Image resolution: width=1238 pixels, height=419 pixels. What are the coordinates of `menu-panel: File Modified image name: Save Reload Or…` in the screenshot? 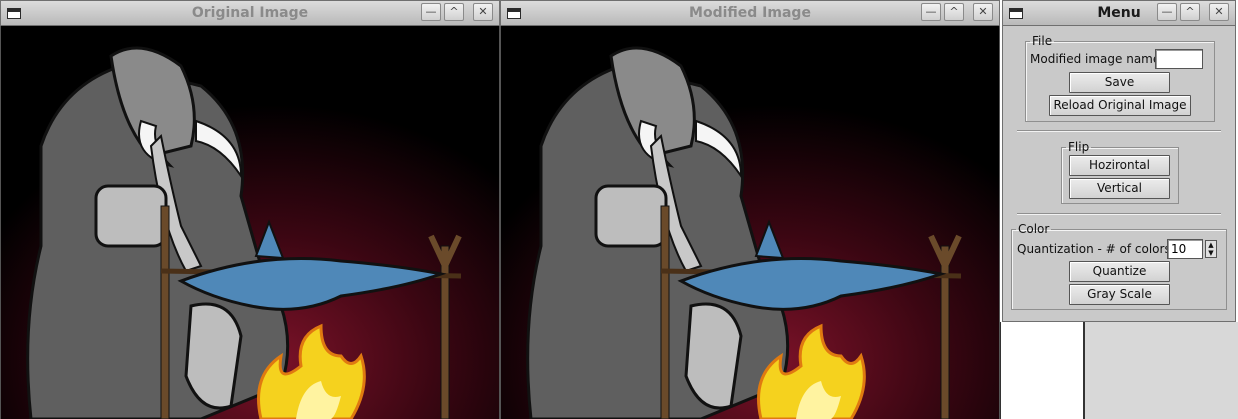 It's located at (1119, 174).